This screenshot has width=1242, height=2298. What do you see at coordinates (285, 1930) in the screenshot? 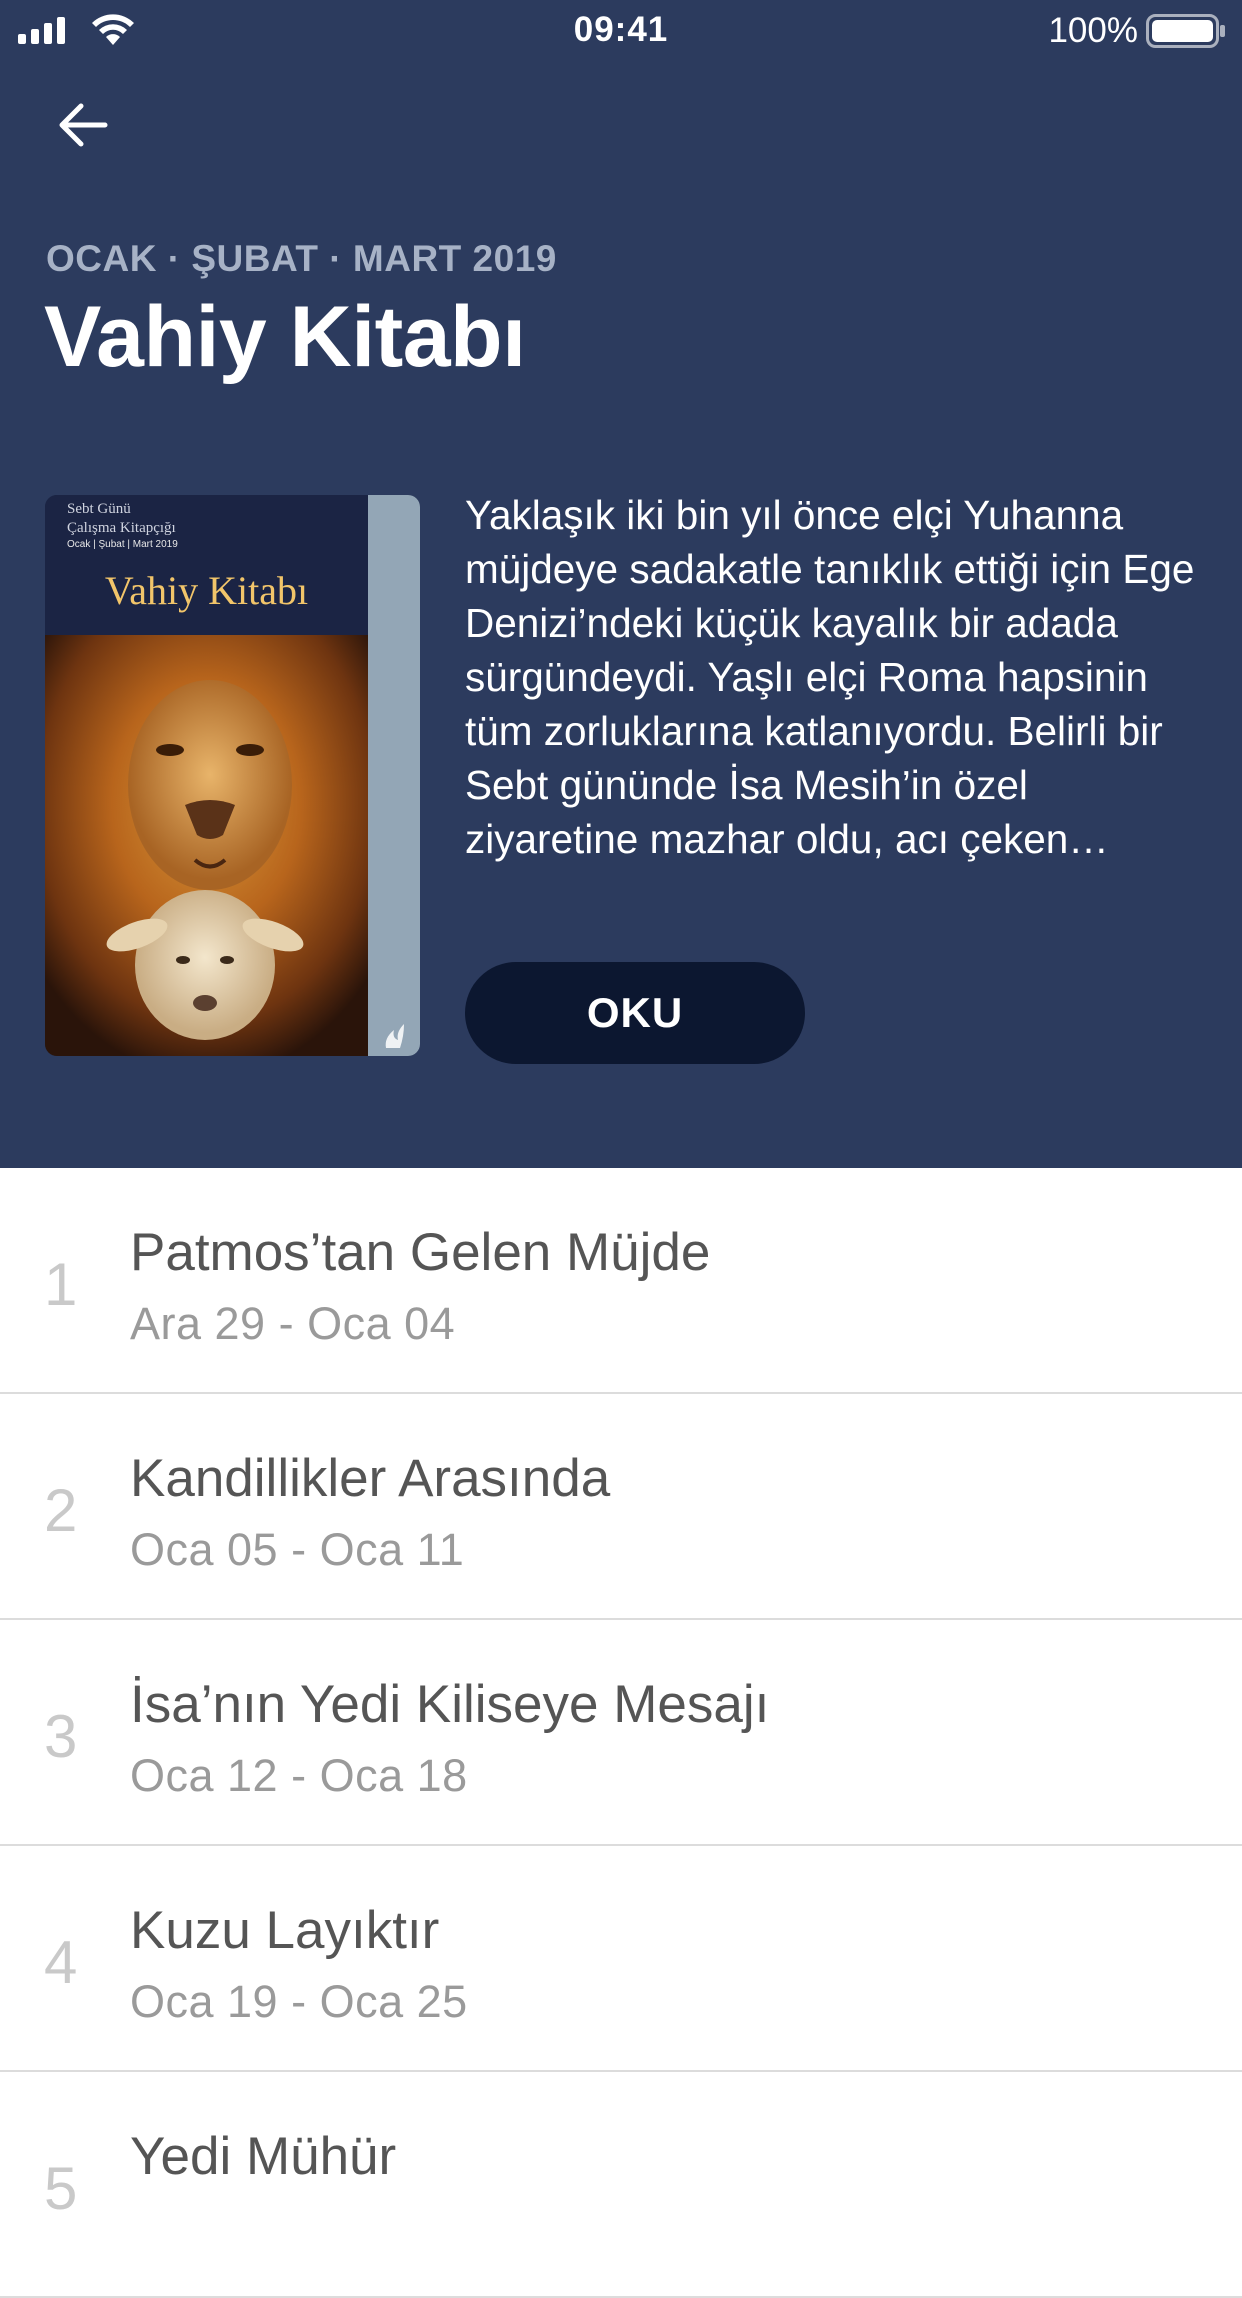
I see `lesson-title: Kuzu Layıktır` at bounding box center [285, 1930].